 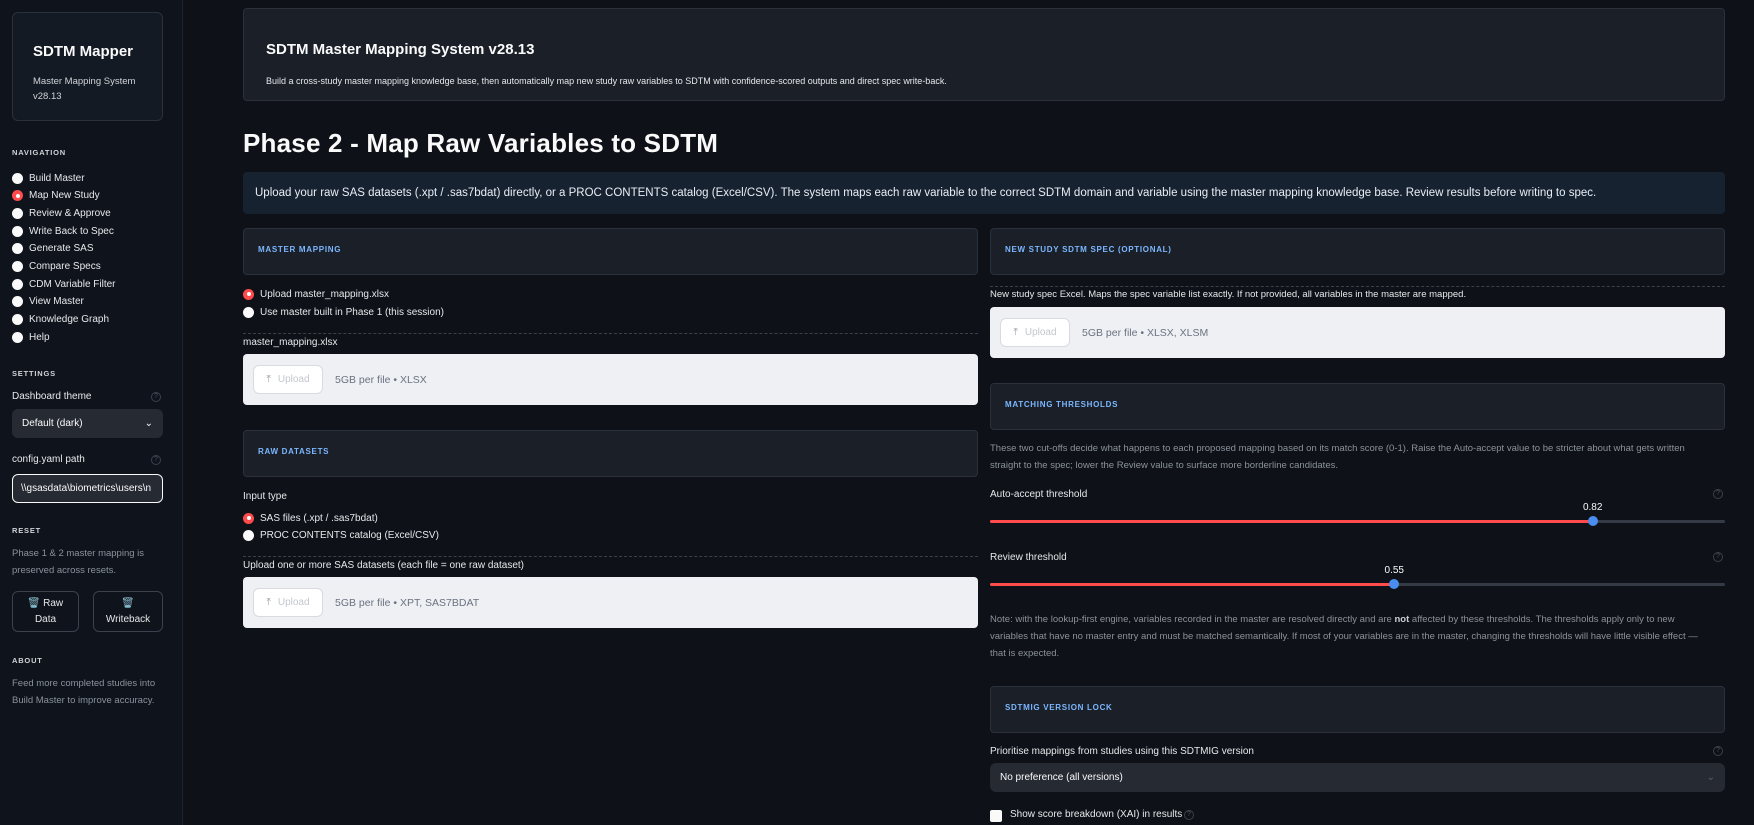 What do you see at coordinates (407, 602) in the screenshot?
I see `file-limit-text: 5GB per file • XPT, SAS7BDAT` at bounding box center [407, 602].